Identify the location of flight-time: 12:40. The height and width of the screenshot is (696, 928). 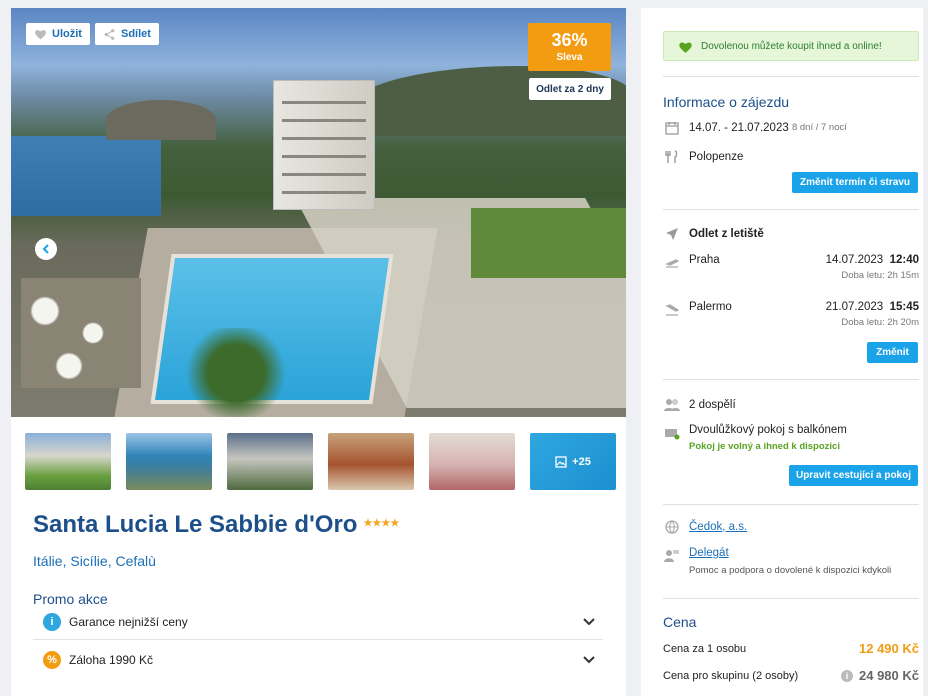
(904, 260).